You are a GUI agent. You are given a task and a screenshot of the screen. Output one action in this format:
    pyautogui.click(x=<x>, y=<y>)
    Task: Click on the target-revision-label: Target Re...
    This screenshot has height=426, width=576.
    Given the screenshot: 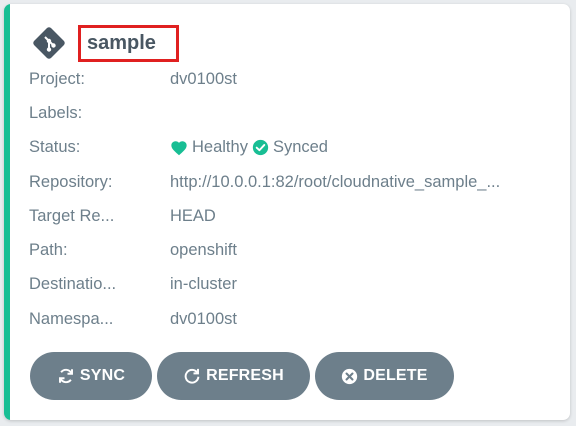 What is the action you would take?
    pyautogui.click(x=72, y=215)
    